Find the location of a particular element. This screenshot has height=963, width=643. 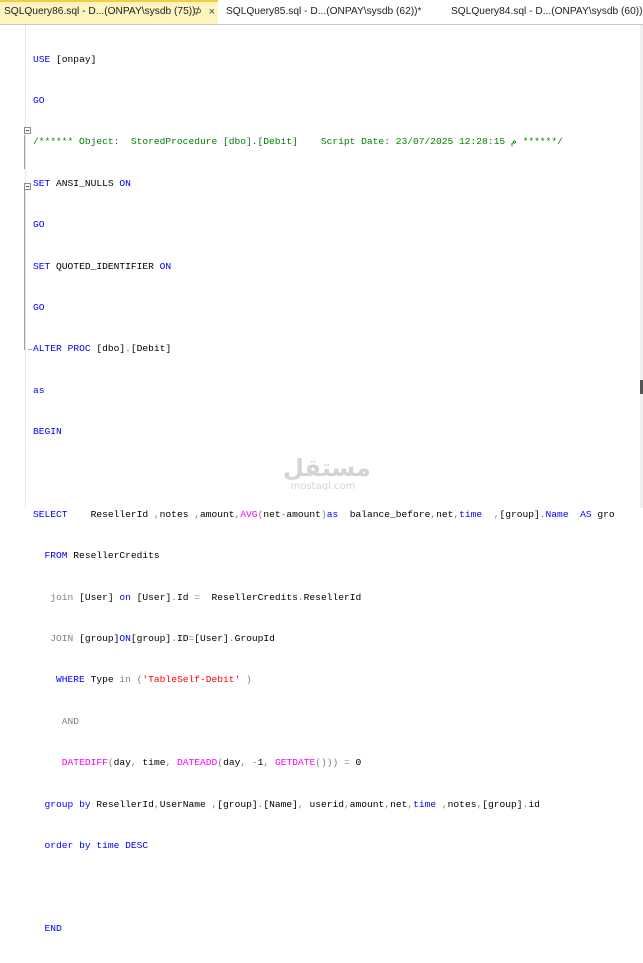

watermark: مستقل mostaql.com is located at coordinates (327, 473).